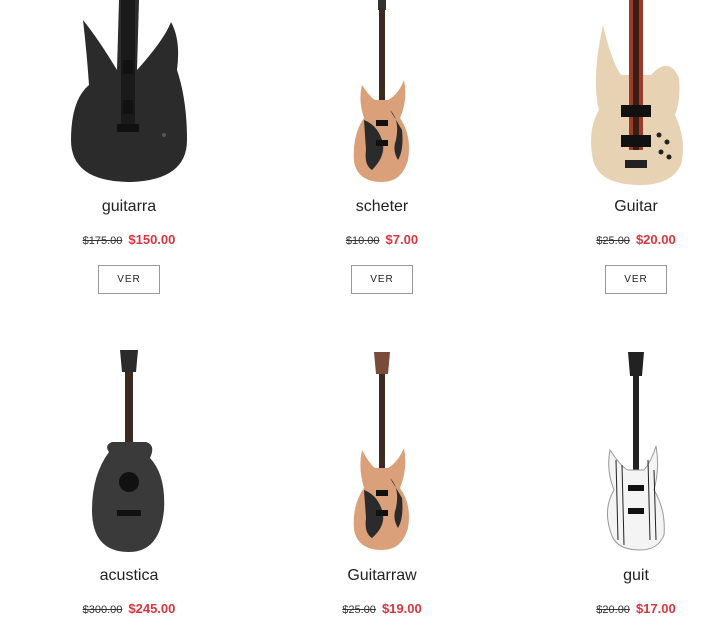 This screenshot has height=626, width=724. What do you see at coordinates (152, 608) in the screenshot?
I see `sale-price: $245.00` at bounding box center [152, 608].